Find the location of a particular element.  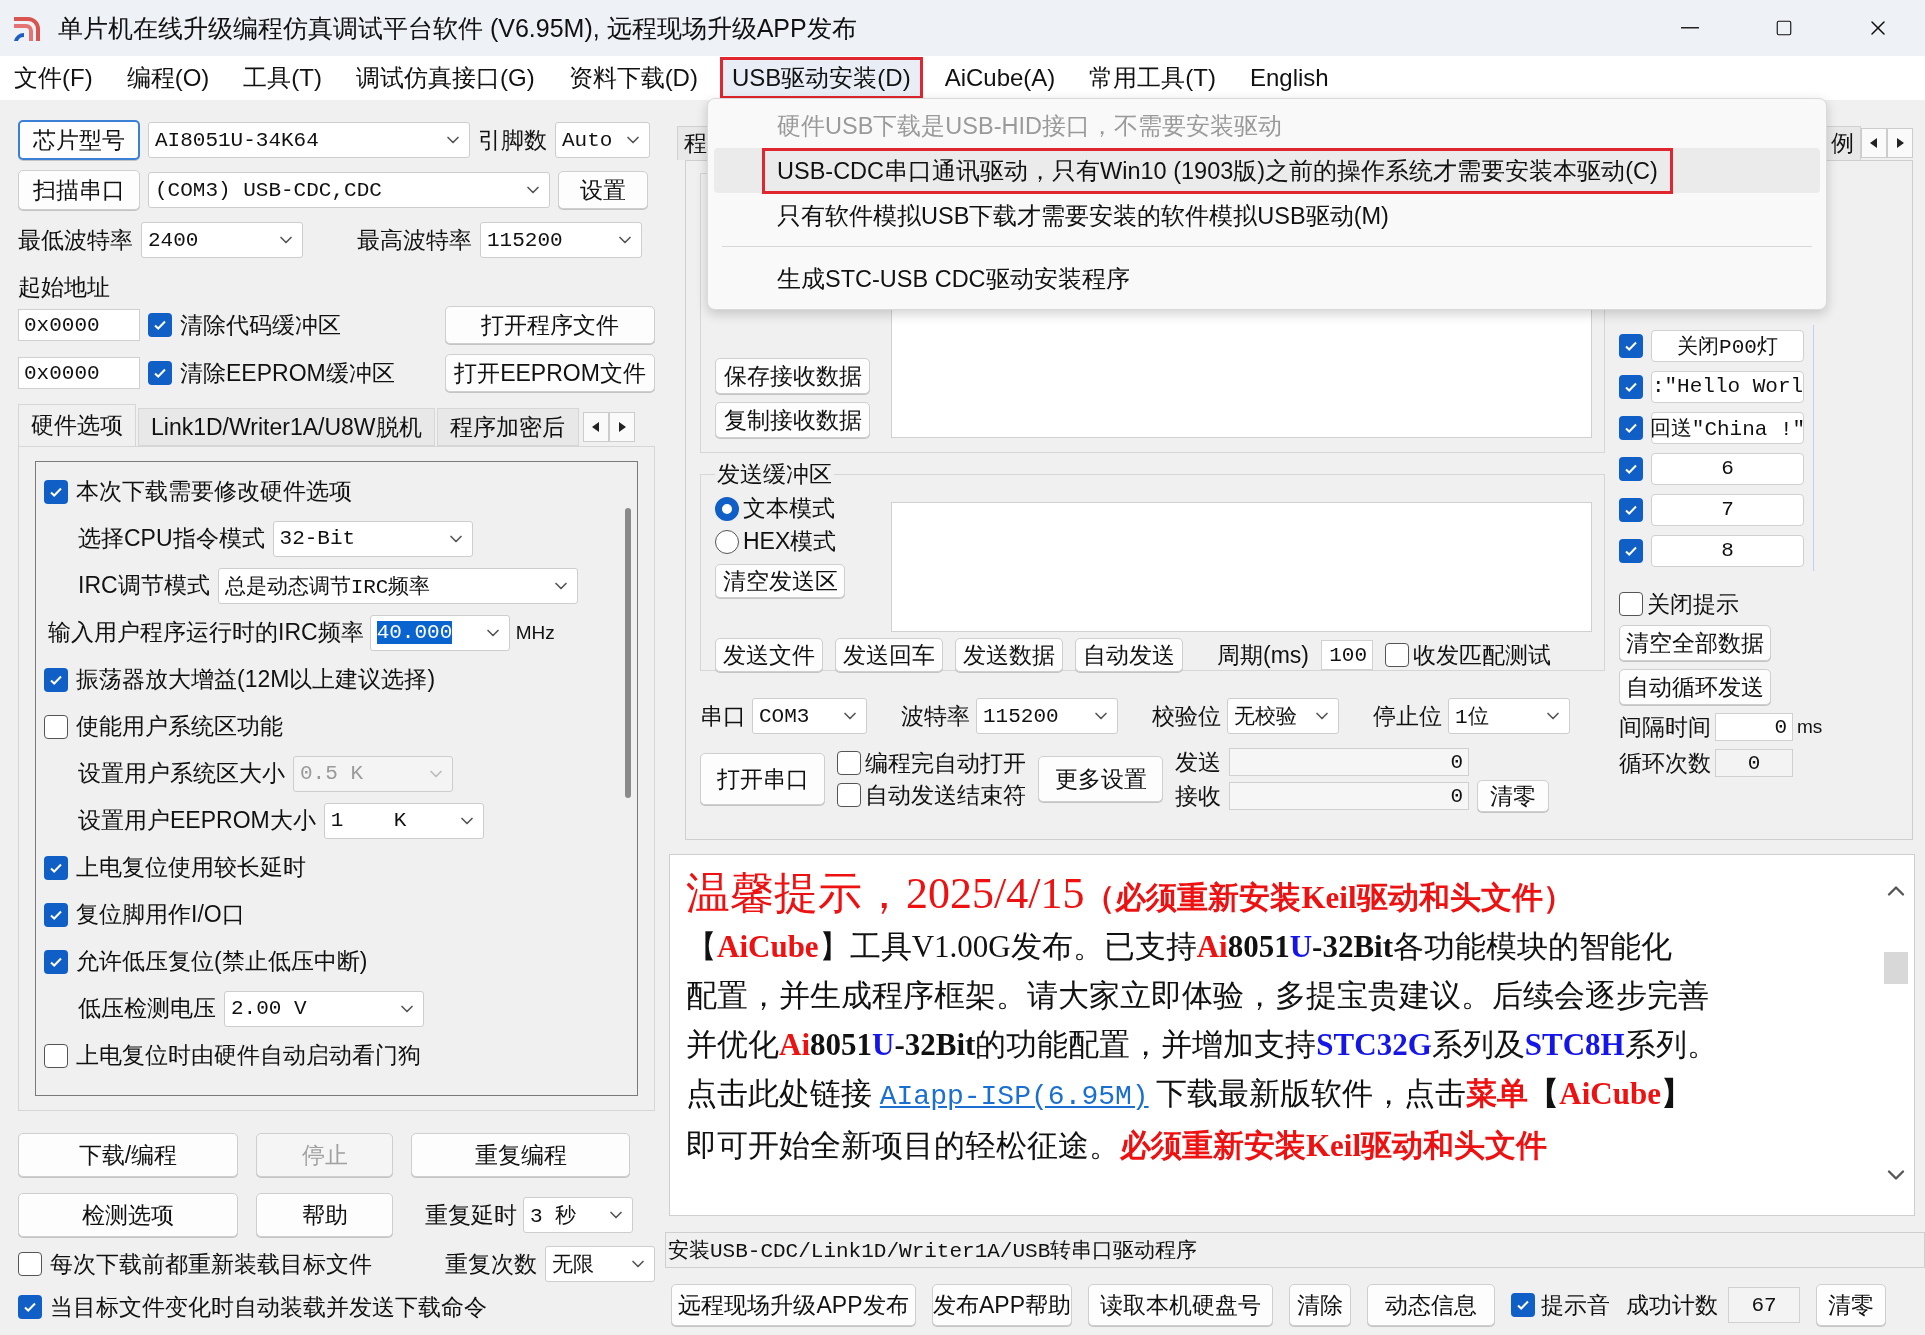

dropdown-field: (COM3) USB-CDC,CDC is located at coordinates (349, 190).